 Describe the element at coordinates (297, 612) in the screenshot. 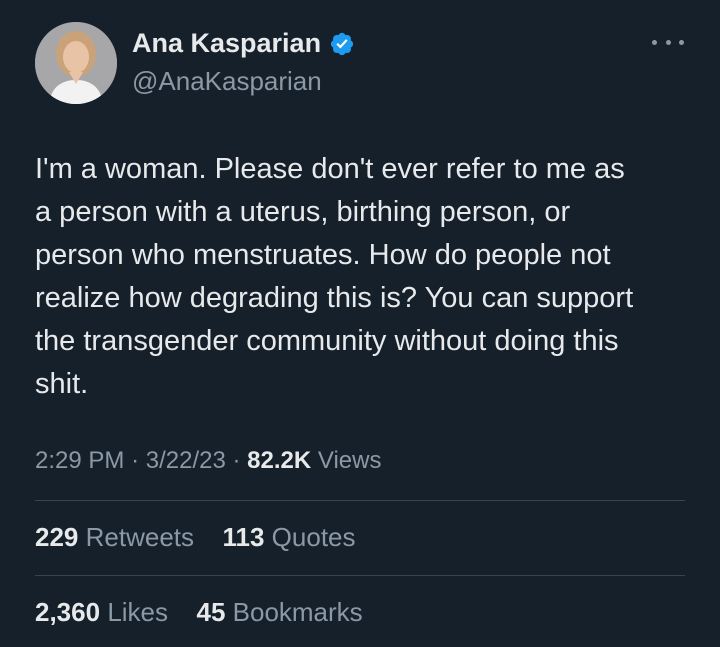

I see `bookmarks-label: Bookmarks` at that location.